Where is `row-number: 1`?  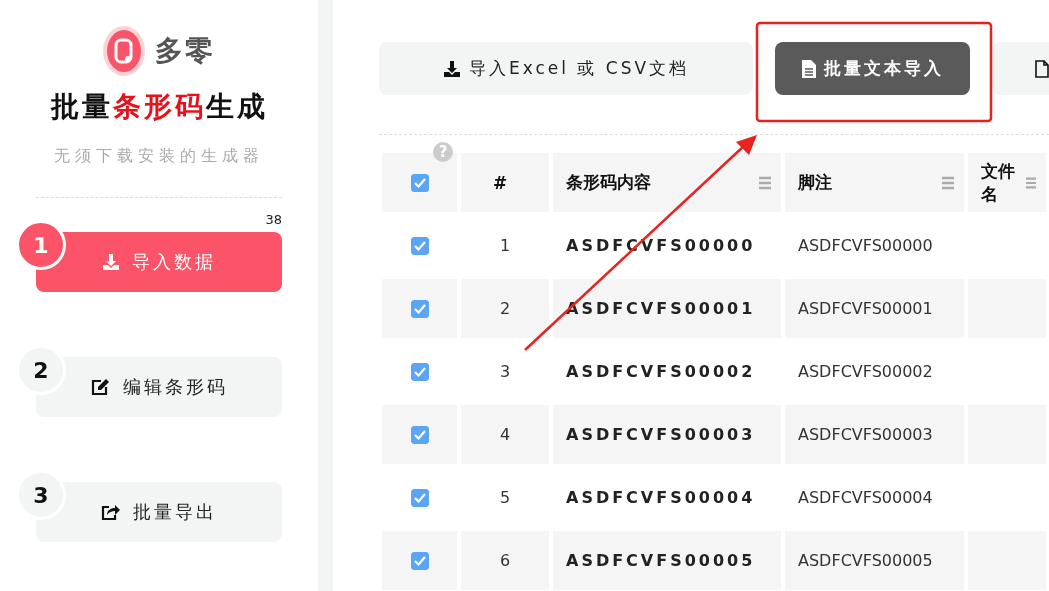 row-number: 1 is located at coordinates (505, 246).